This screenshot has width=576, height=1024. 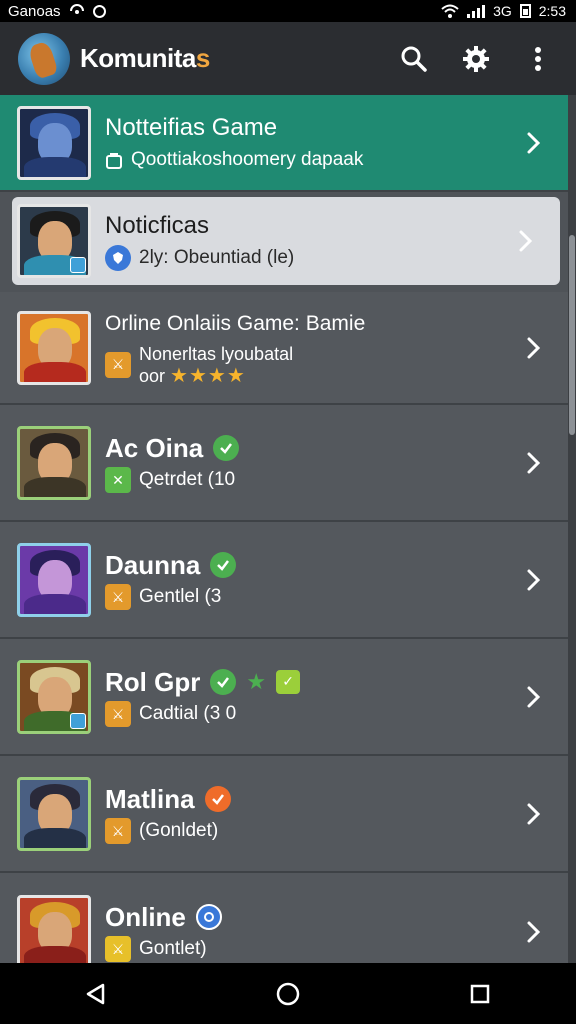 I want to click on system-nav-bar, so click(x=288, y=993).